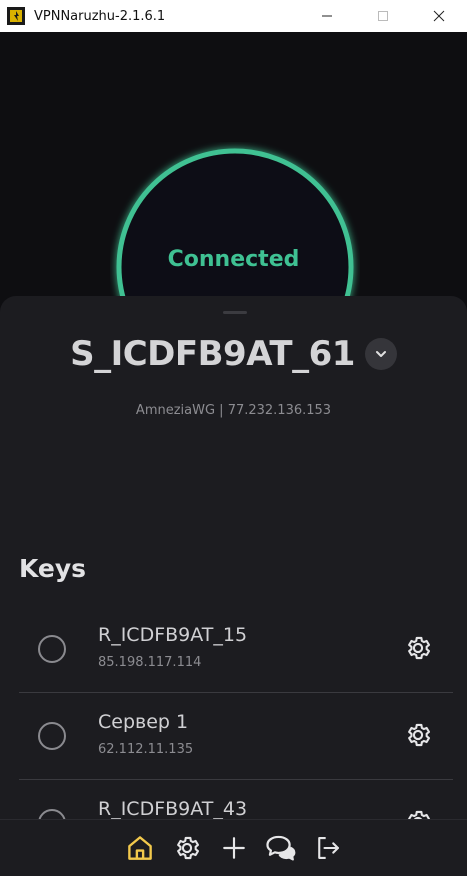  What do you see at coordinates (150, 662) in the screenshot?
I see `key-ip: 85.198.117.114` at bounding box center [150, 662].